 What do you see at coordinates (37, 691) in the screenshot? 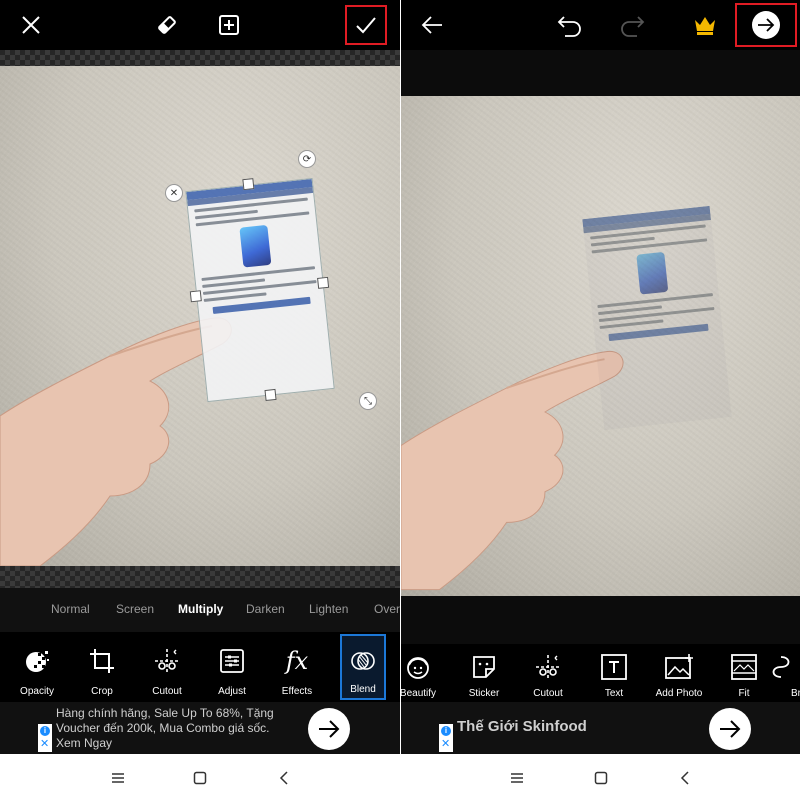
I see `tool-label: Opacity` at bounding box center [37, 691].